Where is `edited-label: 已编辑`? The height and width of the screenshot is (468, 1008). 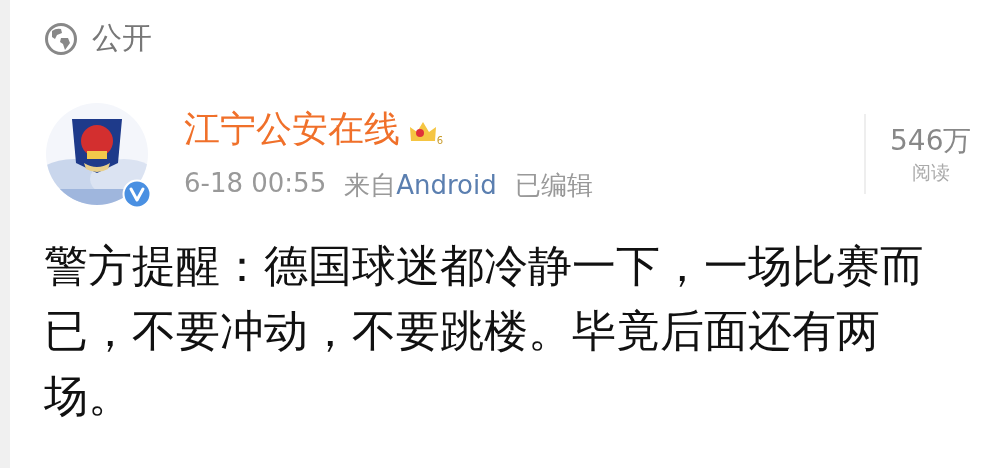 edited-label: 已编辑 is located at coordinates (553, 185).